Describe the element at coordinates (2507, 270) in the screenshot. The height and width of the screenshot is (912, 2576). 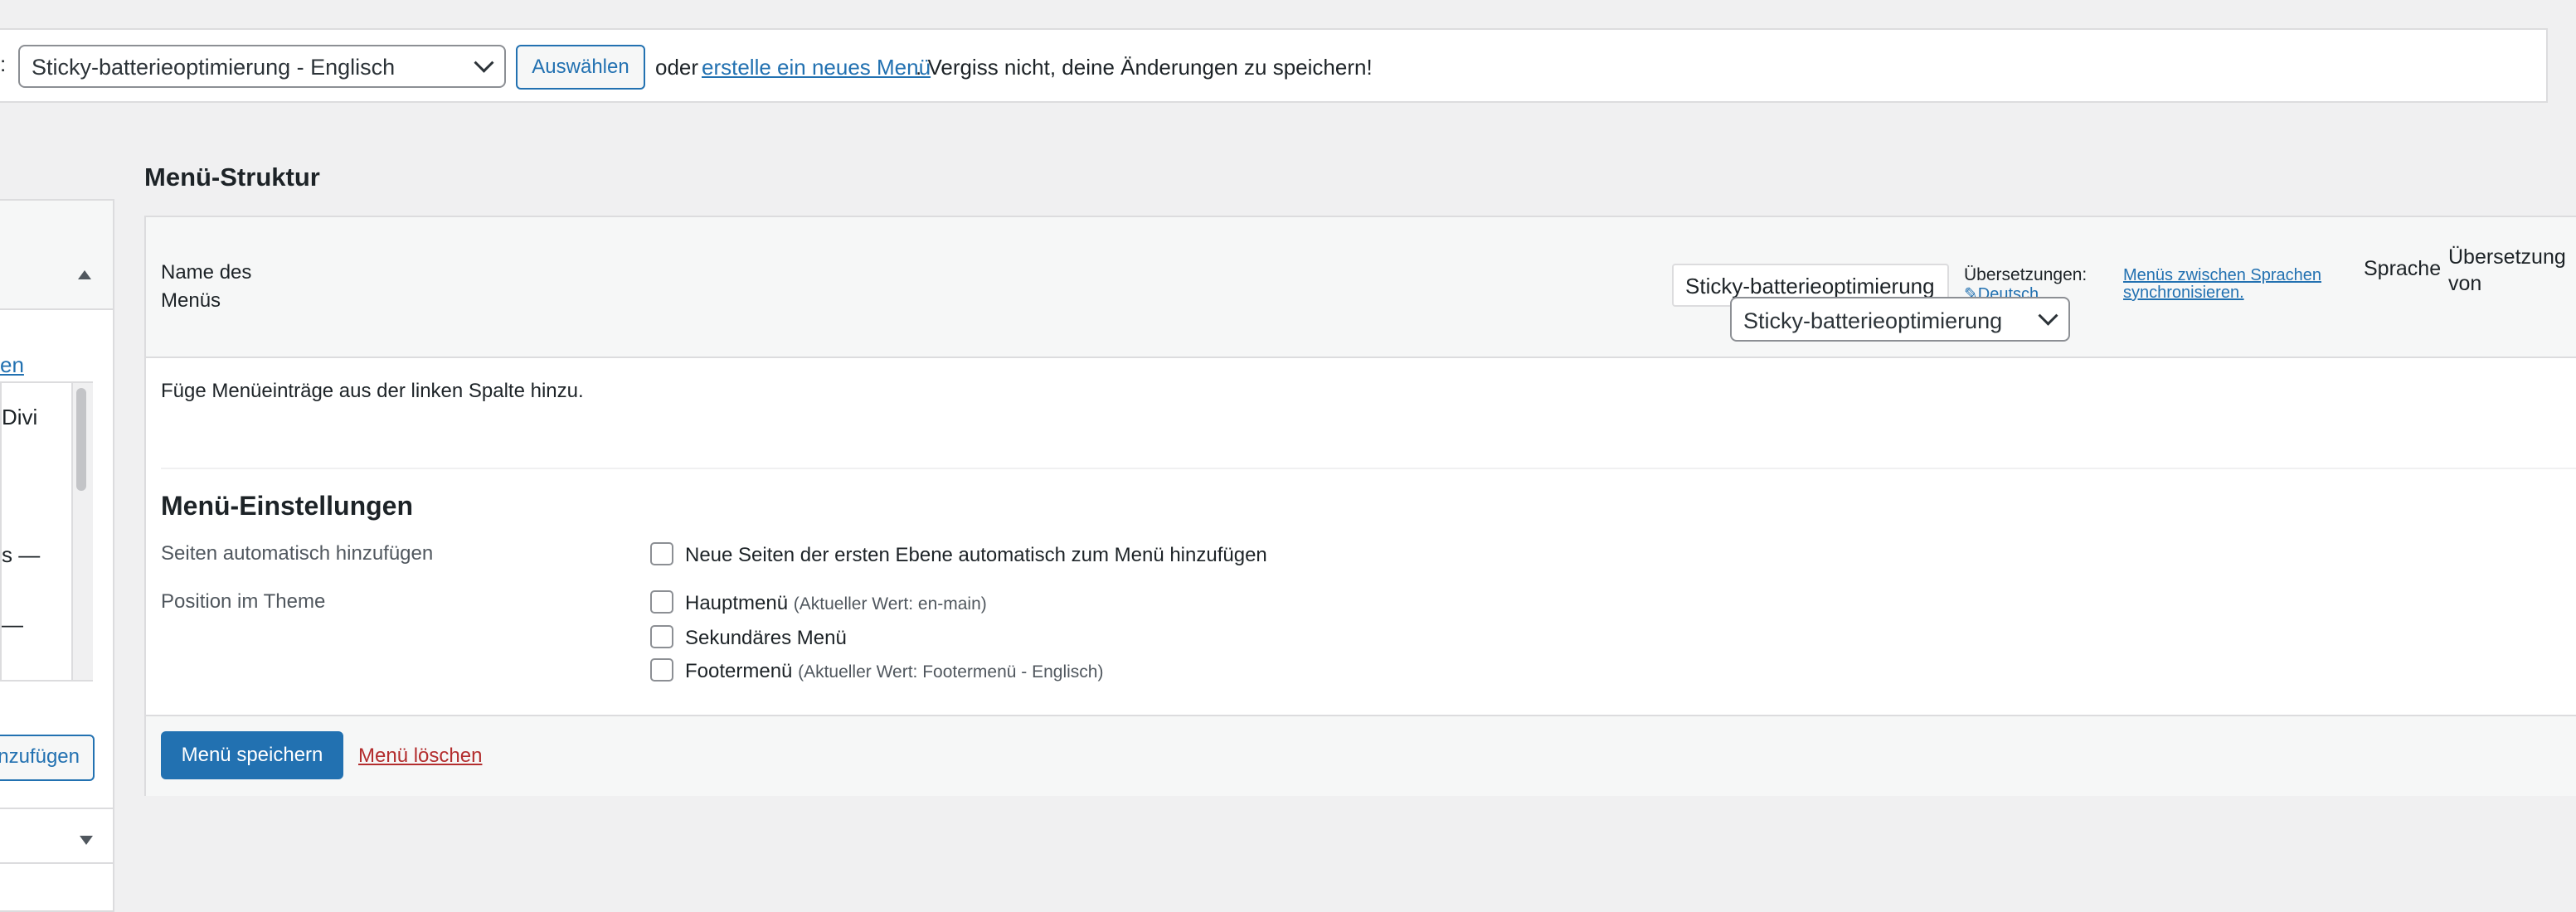
I see `translation-of-label: Übersetzung von` at that location.